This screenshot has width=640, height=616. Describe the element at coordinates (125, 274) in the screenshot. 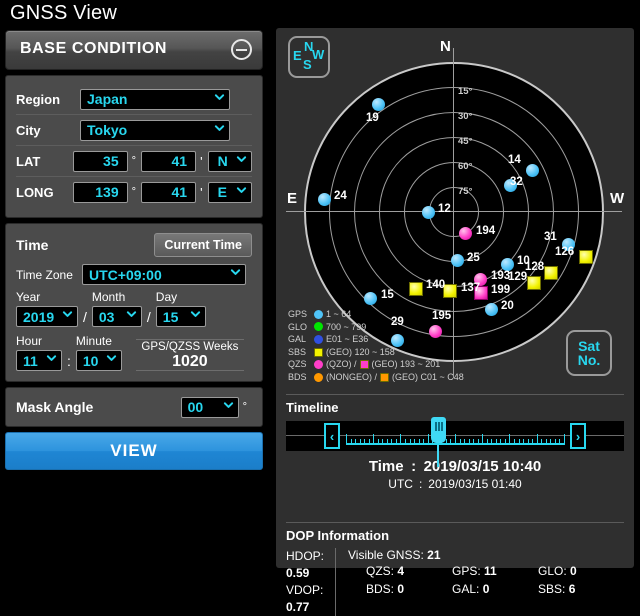

I see `time-zone-value: UTC+09:00` at that location.